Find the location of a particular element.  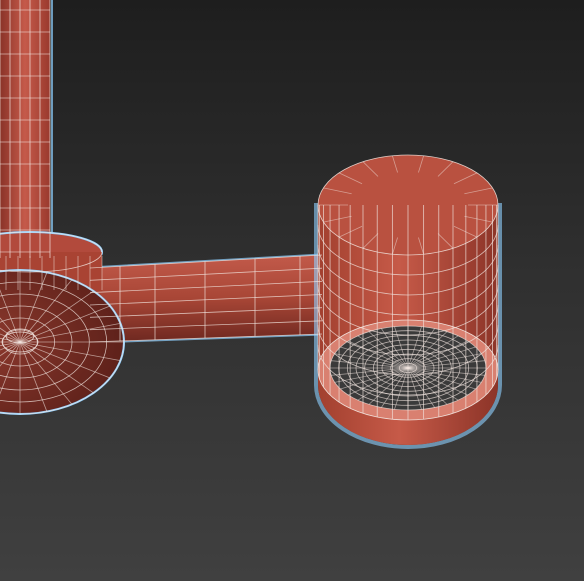

horizontal-arm is located at coordinates (206, 298).